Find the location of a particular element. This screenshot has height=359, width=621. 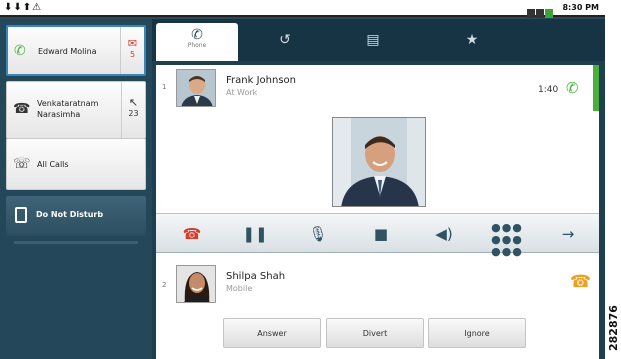

caller-name: Frank Johnson is located at coordinates (261, 80).